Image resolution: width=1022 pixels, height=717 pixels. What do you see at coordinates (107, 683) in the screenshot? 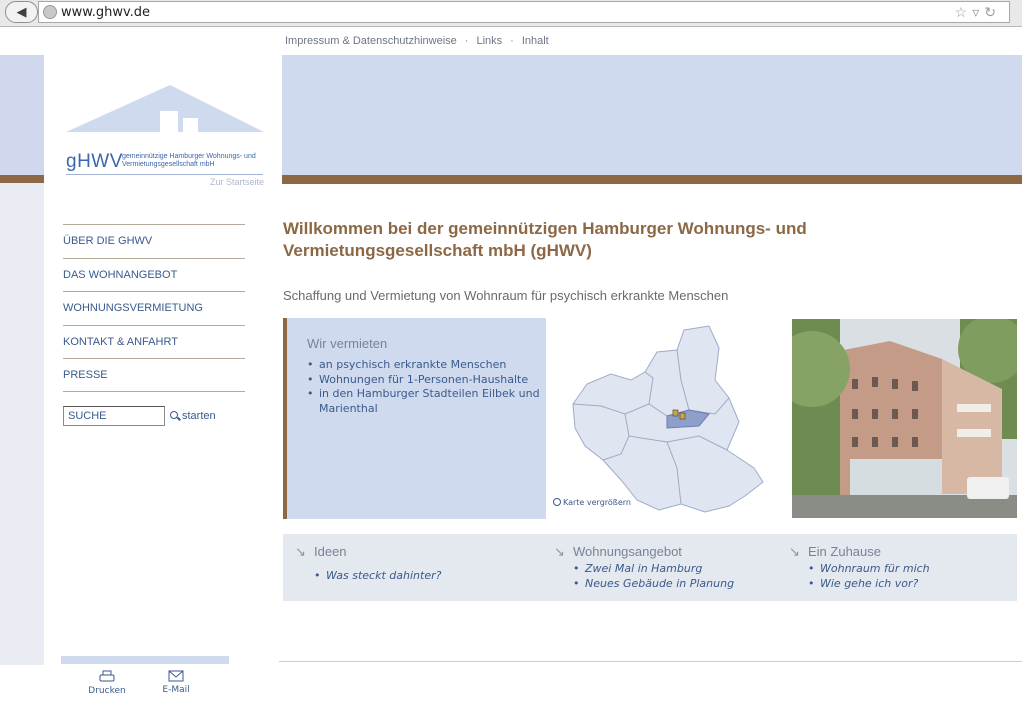
I see `print-button: Drucken` at bounding box center [107, 683].